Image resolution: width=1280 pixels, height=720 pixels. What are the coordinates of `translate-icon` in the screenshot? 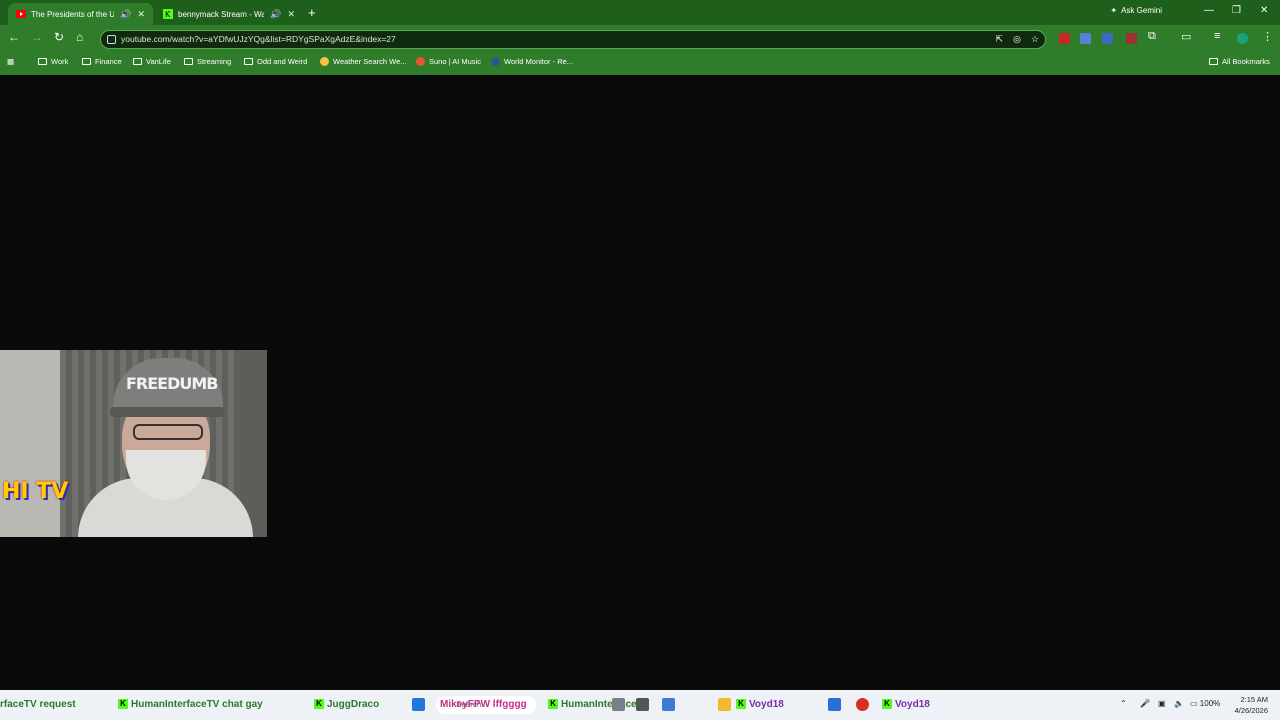 It's located at (1085, 38).